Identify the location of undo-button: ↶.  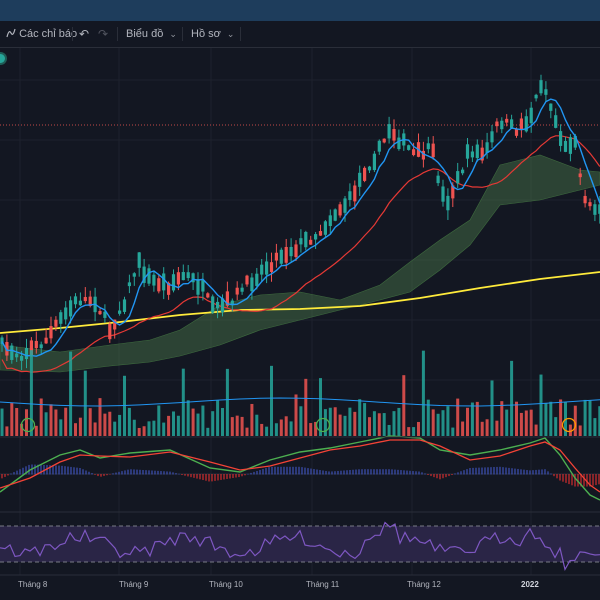
(84, 34).